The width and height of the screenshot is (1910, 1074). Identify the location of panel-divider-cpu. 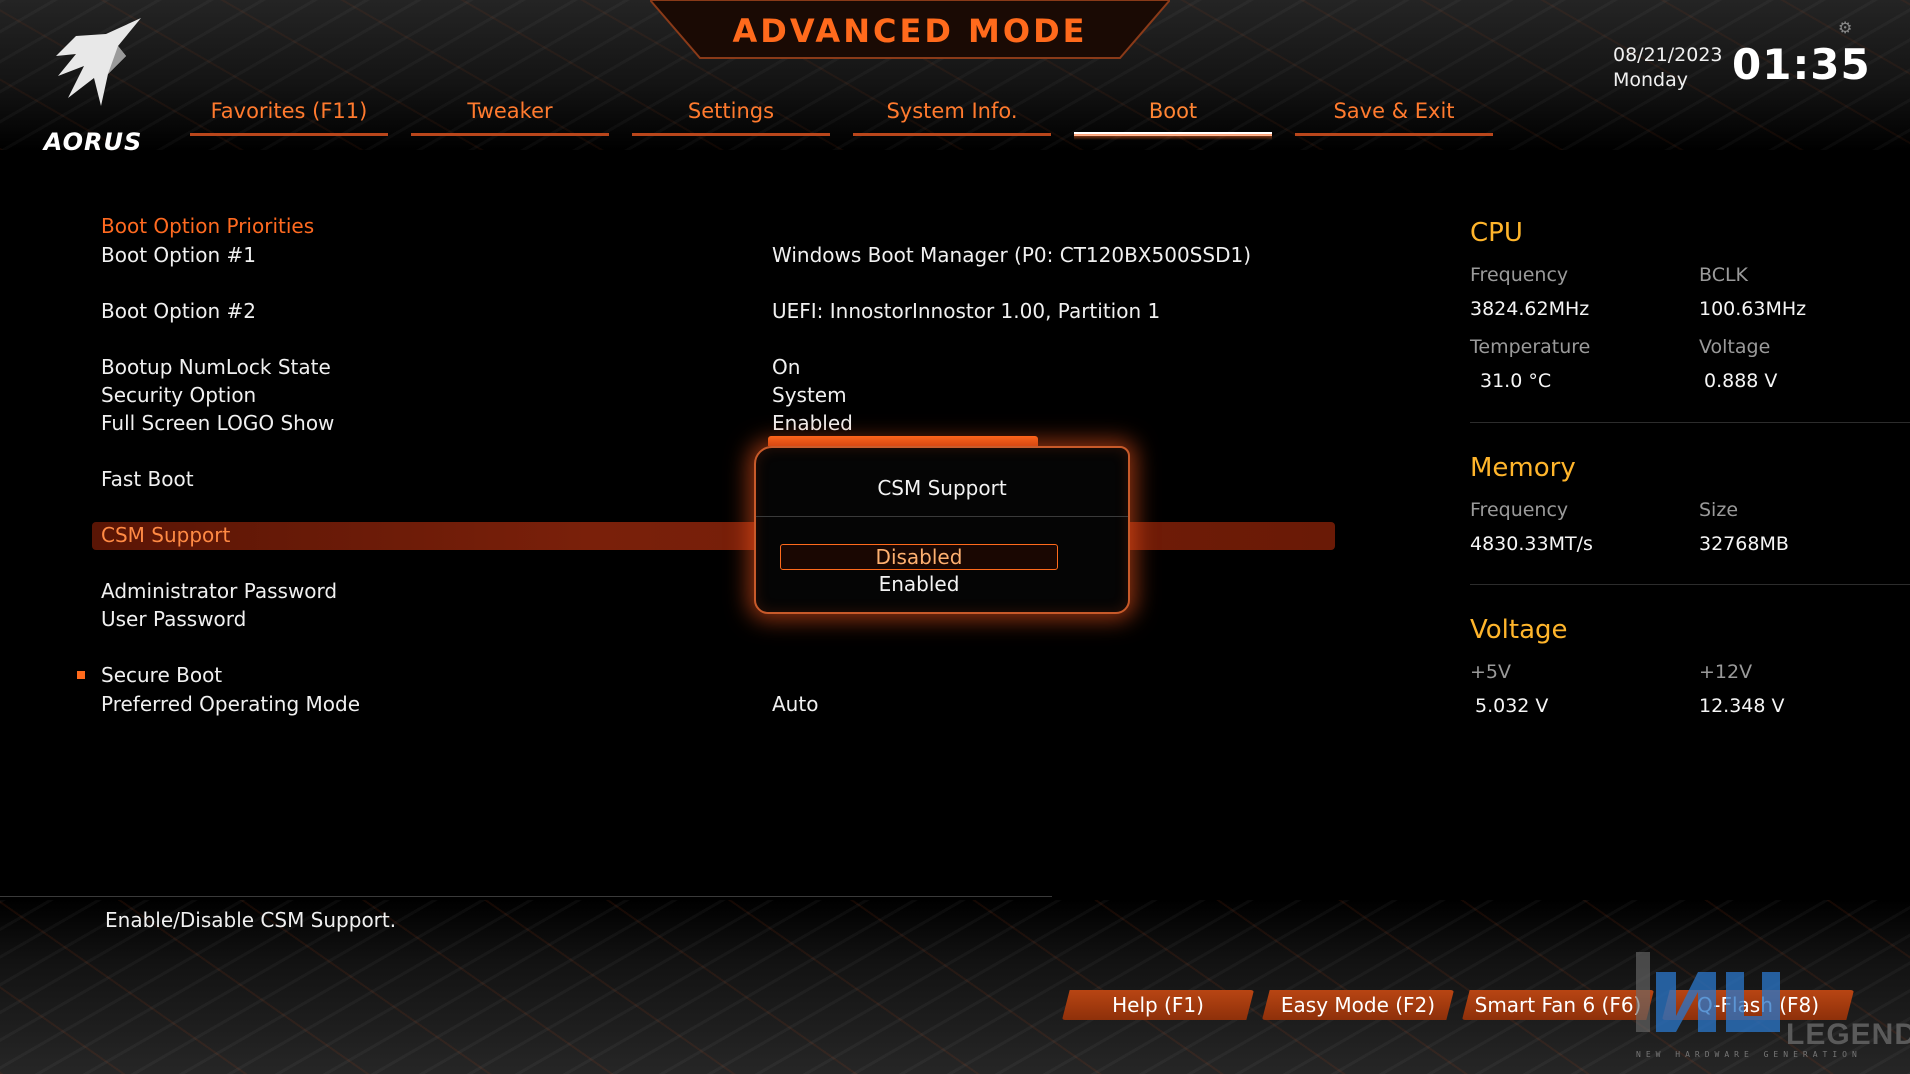
(1690, 422).